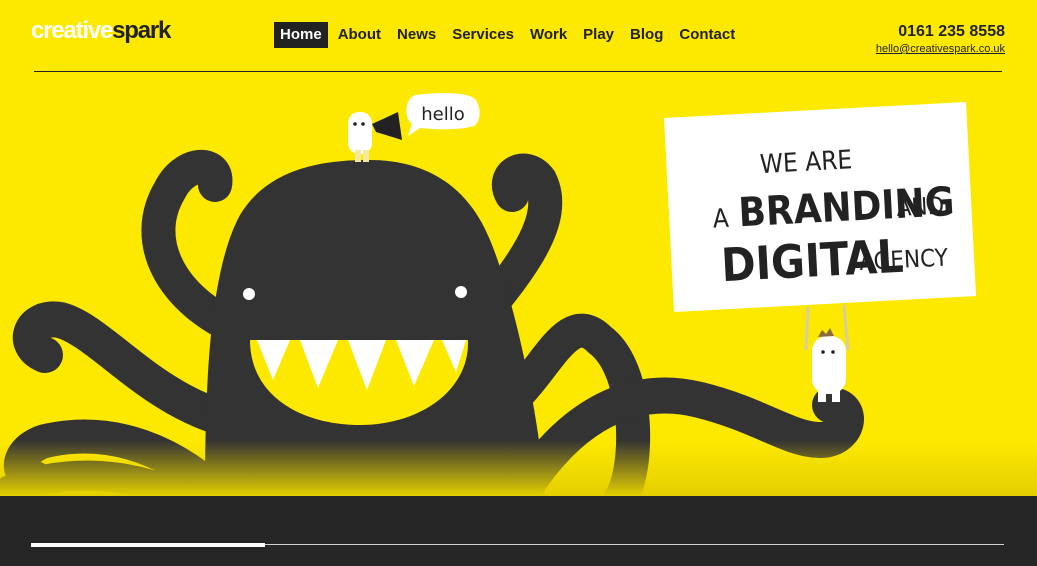 This screenshot has height=566, width=1037. What do you see at coordinates (646, 35) in the screenshot?
I see `nav-item-blog: Blog` at bounding box center [646, 35].